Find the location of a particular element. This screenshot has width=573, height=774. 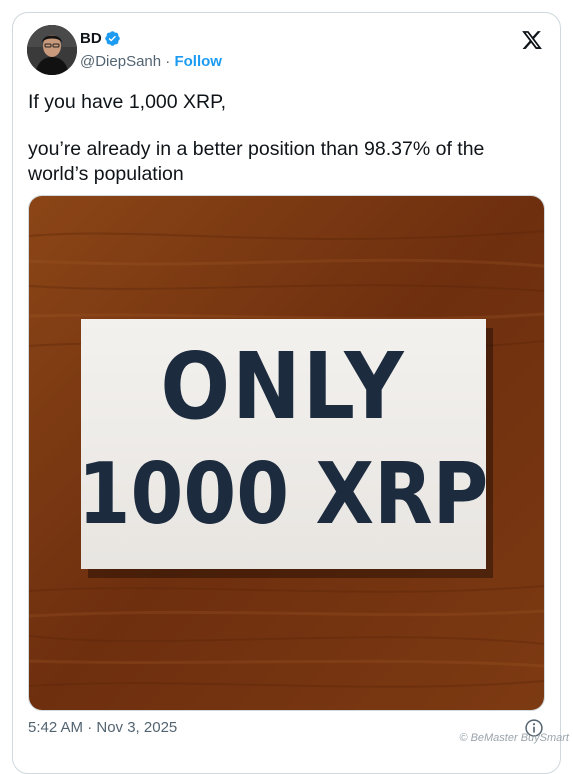

tweet-line-1: If you have 1,000 XRP, is located at coordinates (127, 102).